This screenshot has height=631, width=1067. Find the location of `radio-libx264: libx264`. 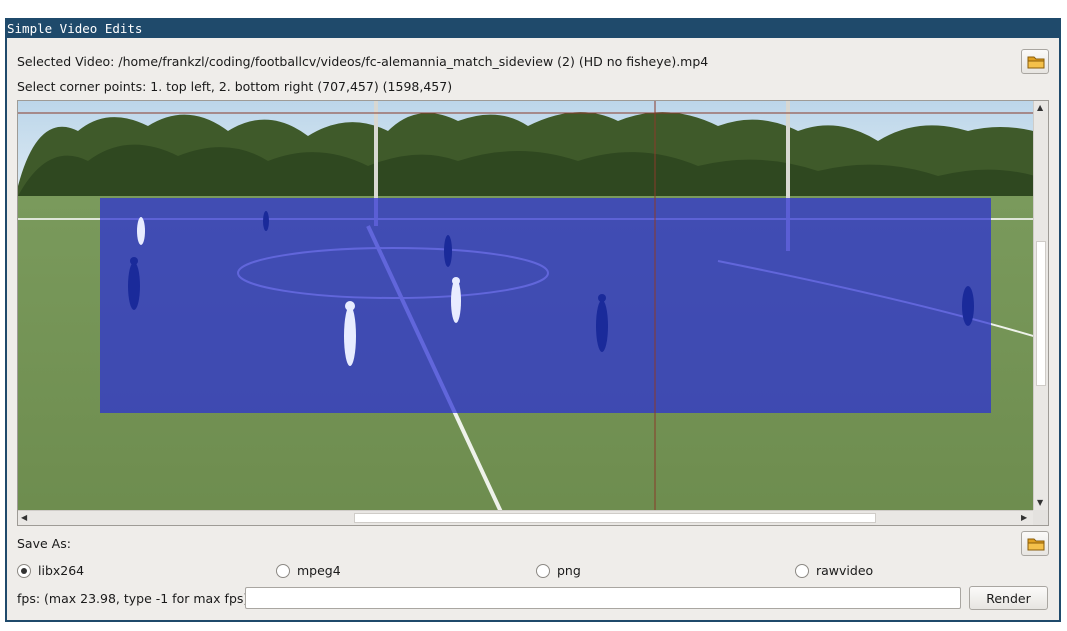

radio-libx264: libx264 is located at coordinates (50, 570).